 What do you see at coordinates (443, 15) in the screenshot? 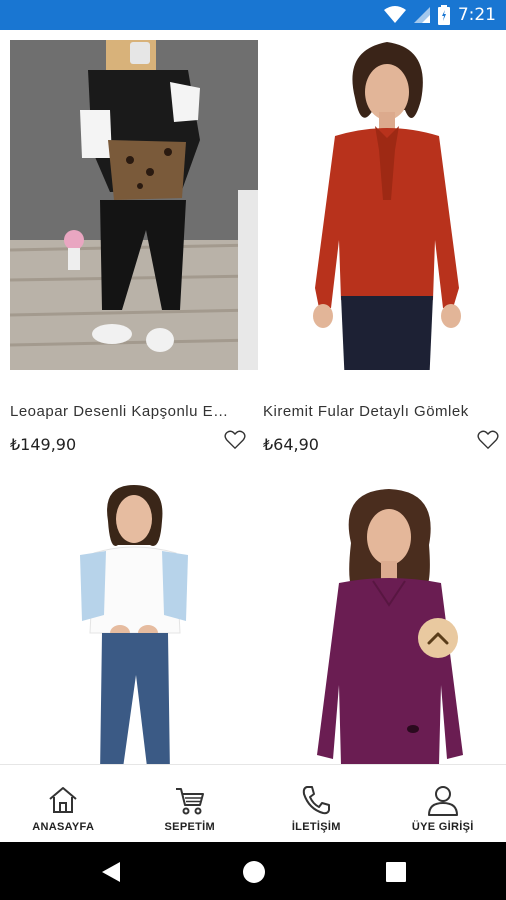
I see `battery-icon` at bounding box center [443, 15].